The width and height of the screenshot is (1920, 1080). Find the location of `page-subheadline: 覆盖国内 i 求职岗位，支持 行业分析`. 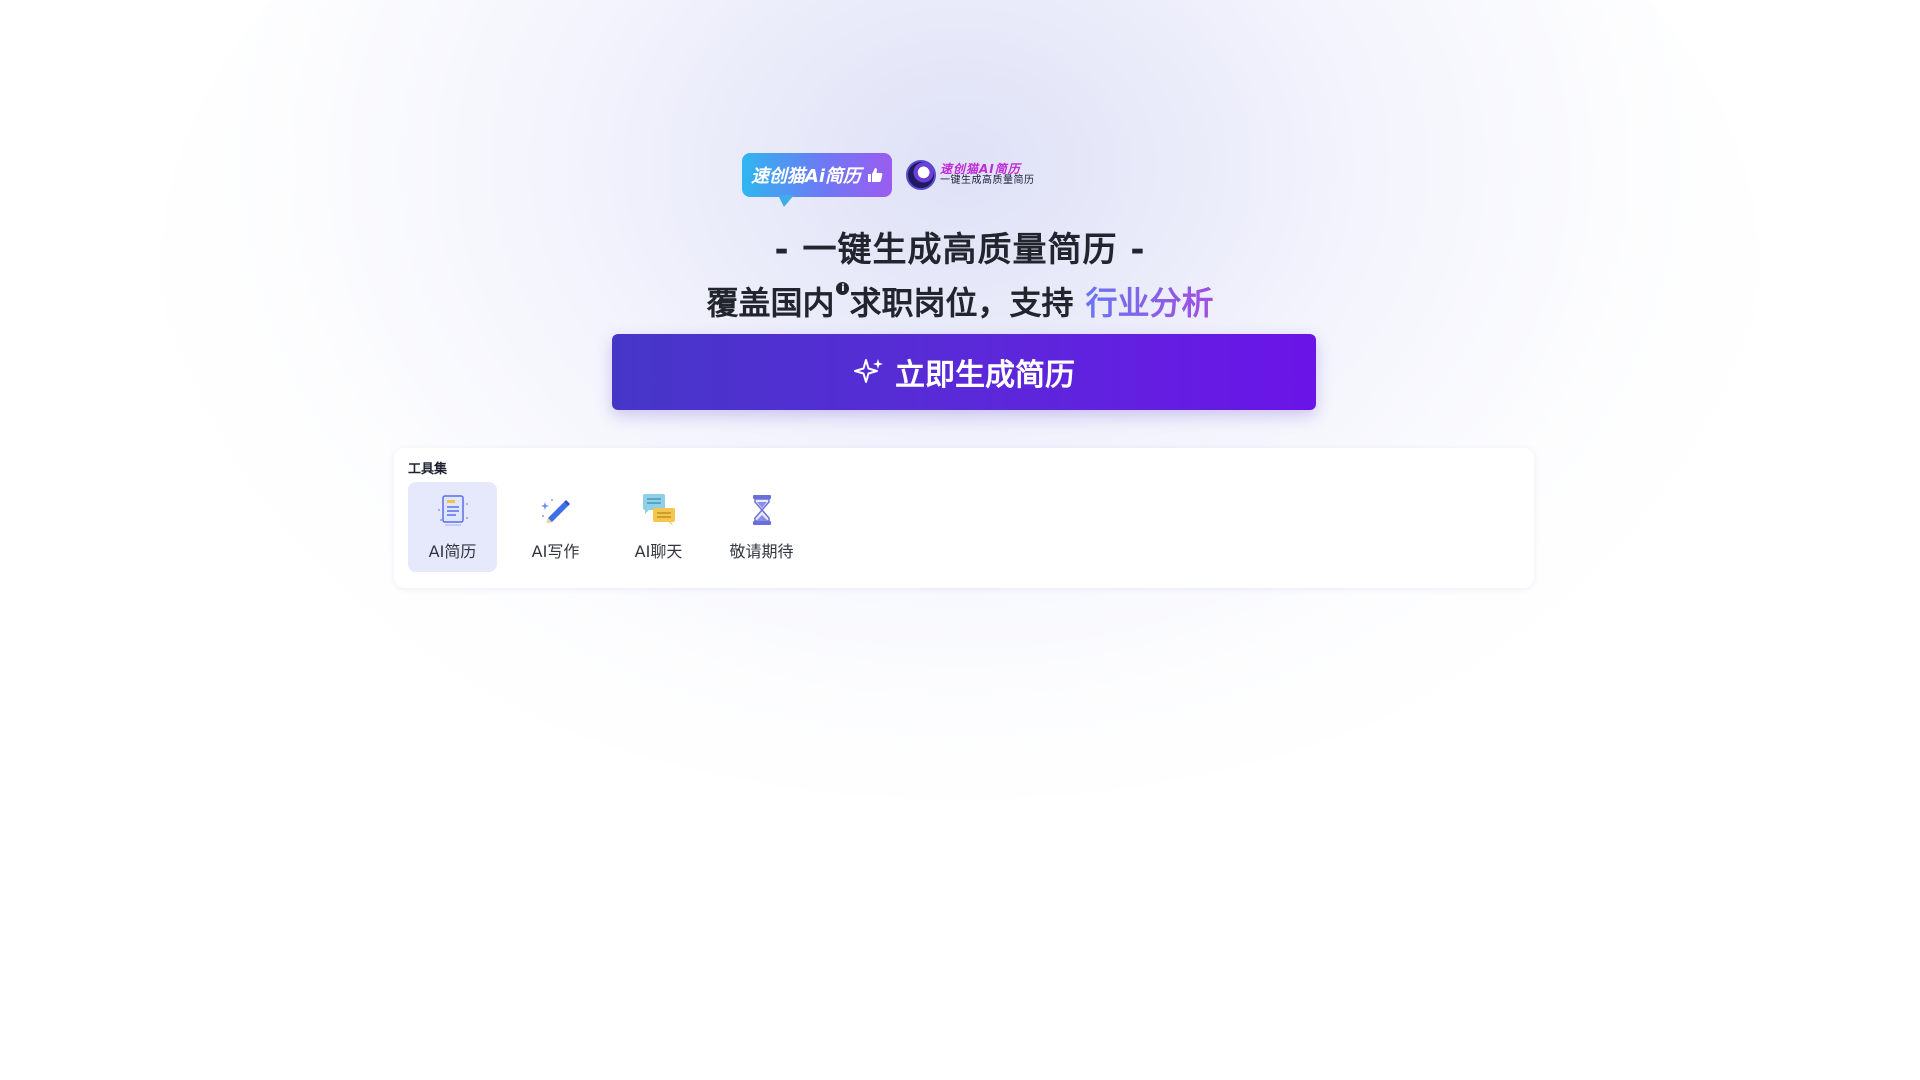

page-subheadline: 覆盖国内 i 求职岗位，支持 行业分析 is located at coordinates (960, 301).